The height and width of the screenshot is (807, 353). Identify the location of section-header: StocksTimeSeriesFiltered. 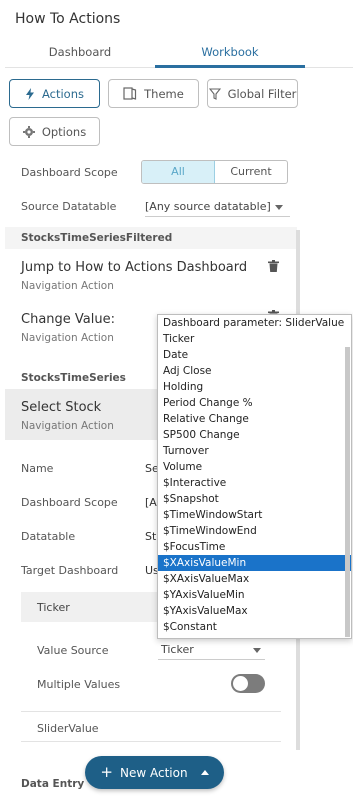
(151, 238).